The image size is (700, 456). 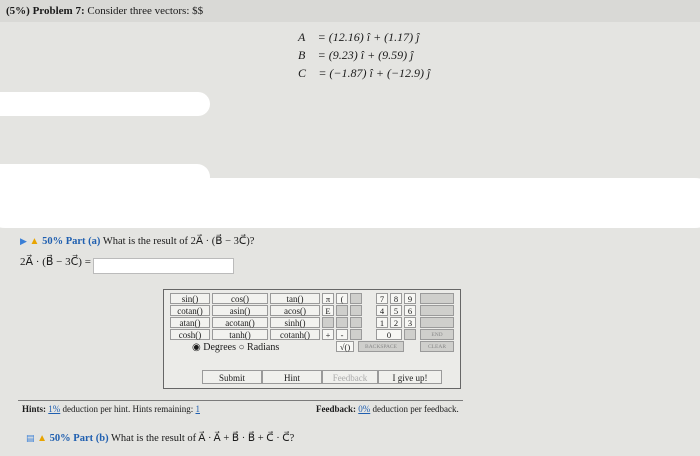 I want to click on vector-c: C⃗ = (−1.87) î + (−12.9) ĵ, so click(x=364, y=73).